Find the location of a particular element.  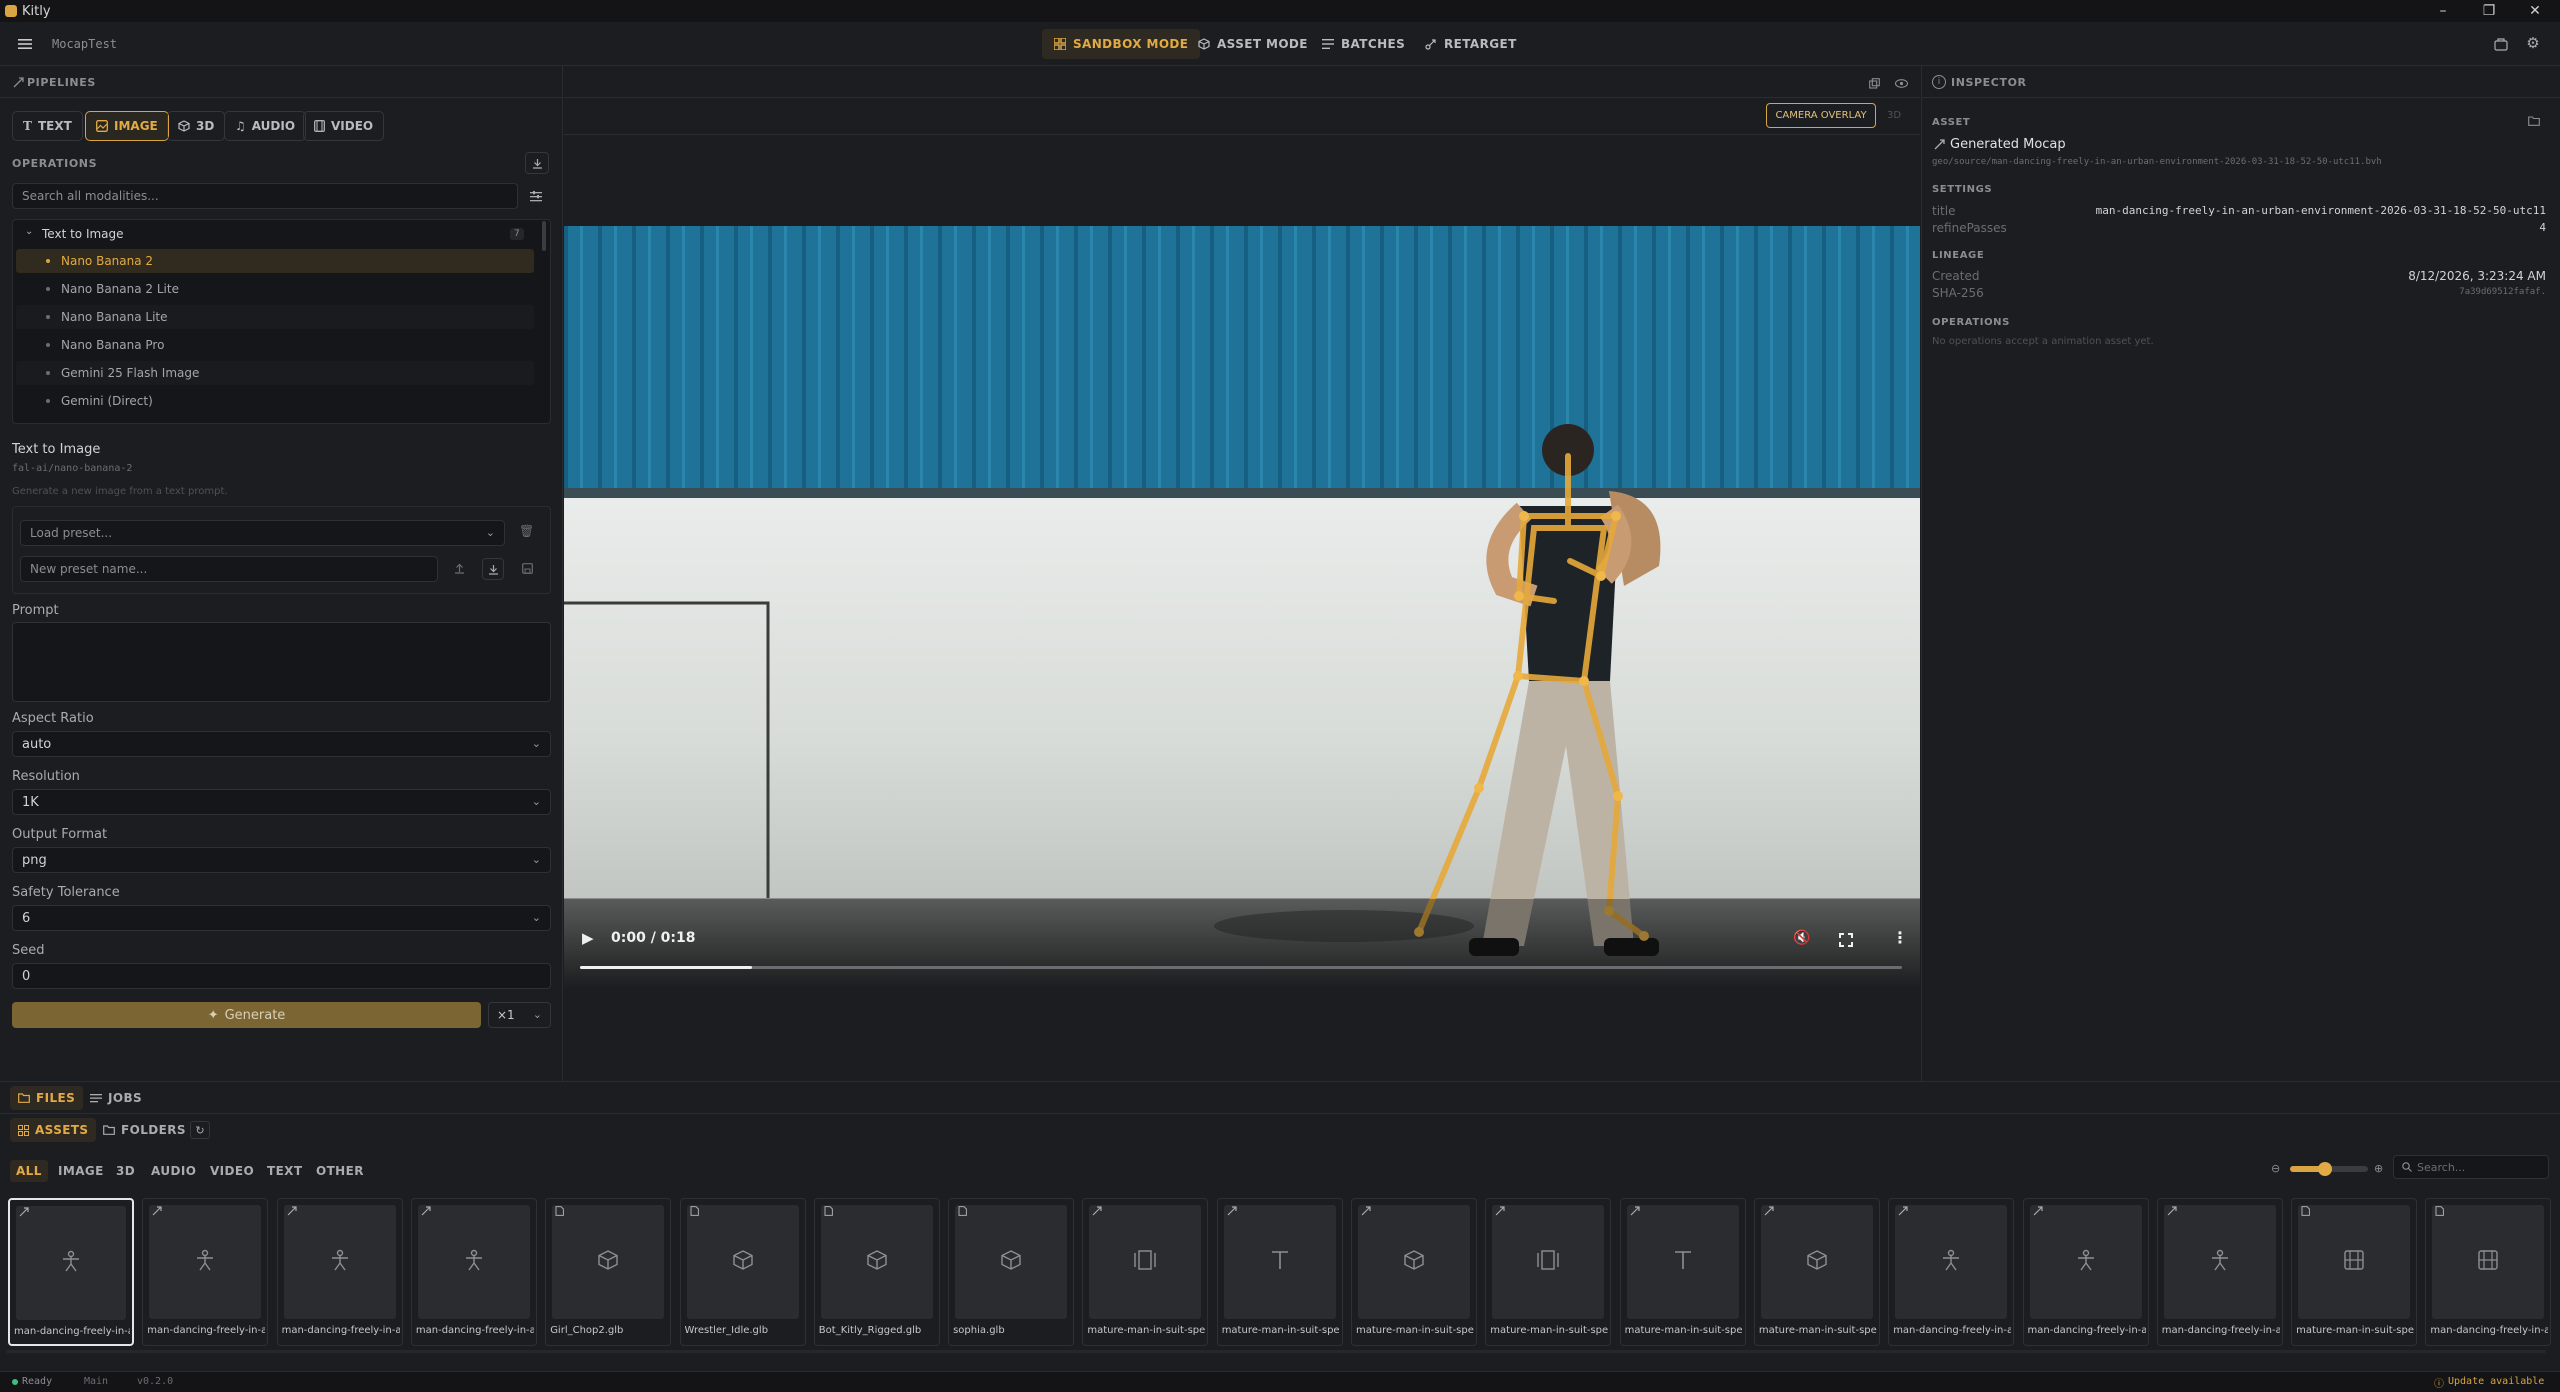

filter-icon is located at coordinates (536, 196).